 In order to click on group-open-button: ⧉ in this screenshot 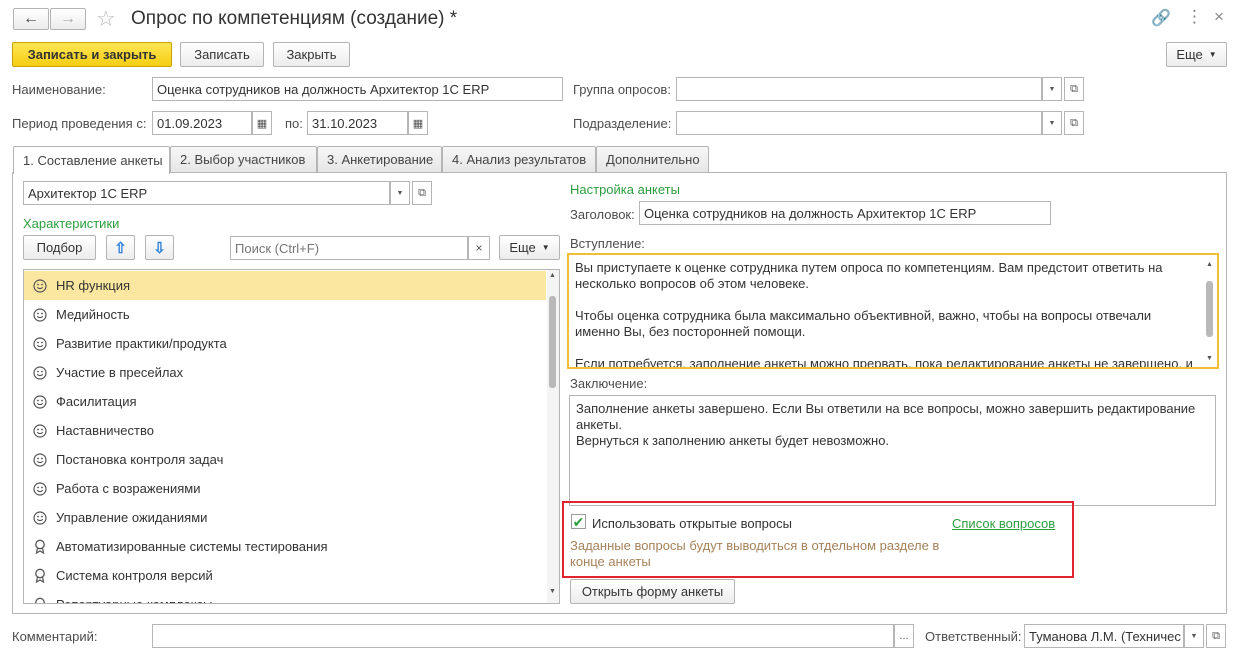, I will do `click(1074, 89)`.